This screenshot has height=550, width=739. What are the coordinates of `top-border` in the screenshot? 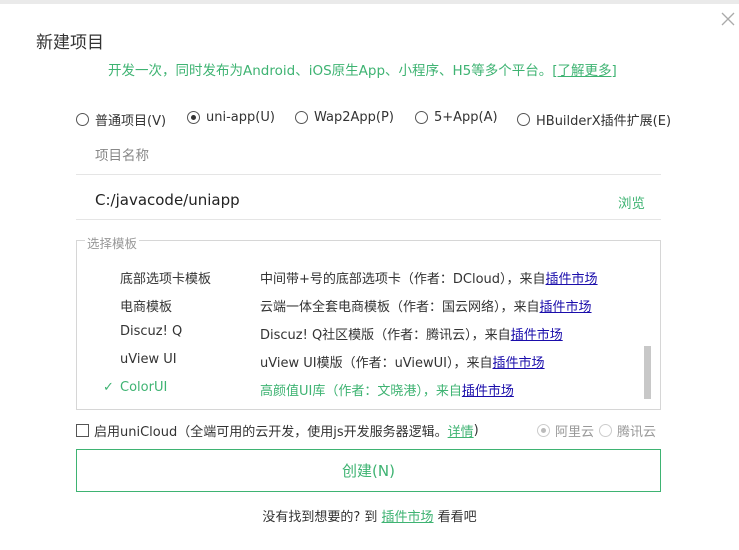 It's located at (369, 2).